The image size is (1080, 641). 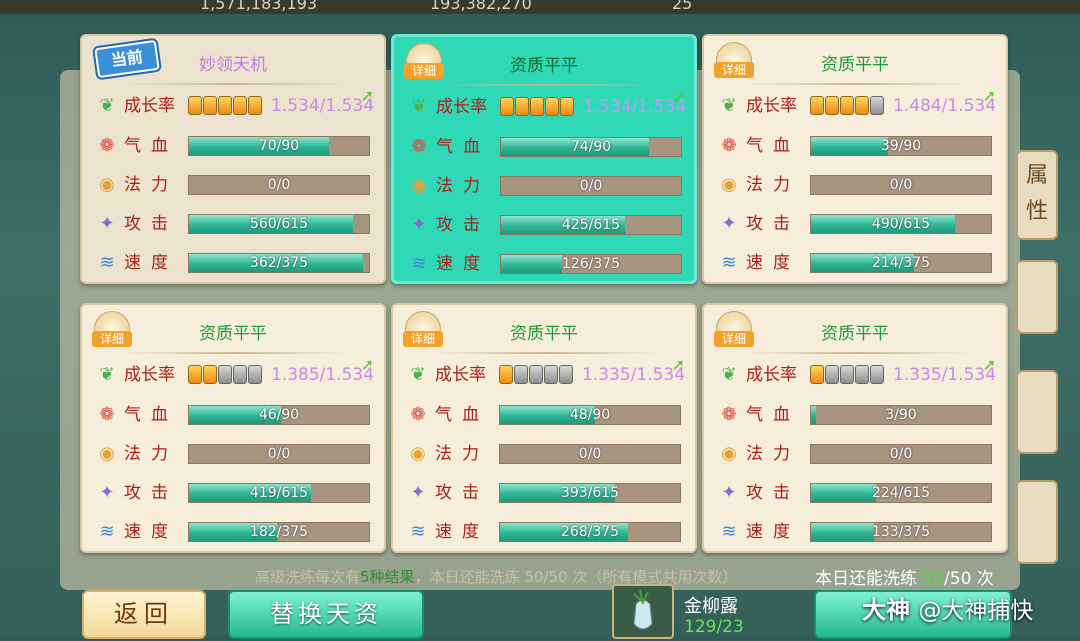 What do you see at coordinates (643, 611) in the screenshot?
I see `item-slot` at bounding box center [643, 611].